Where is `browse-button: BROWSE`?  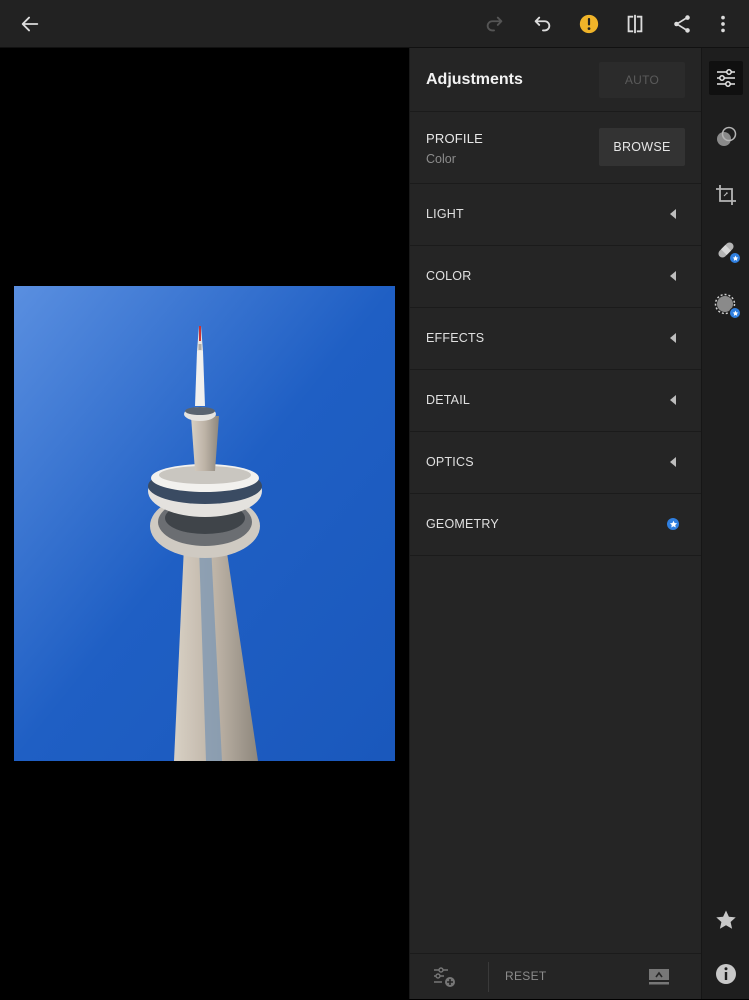
browse-button: BROWSE is located at coordinates (642, 147).